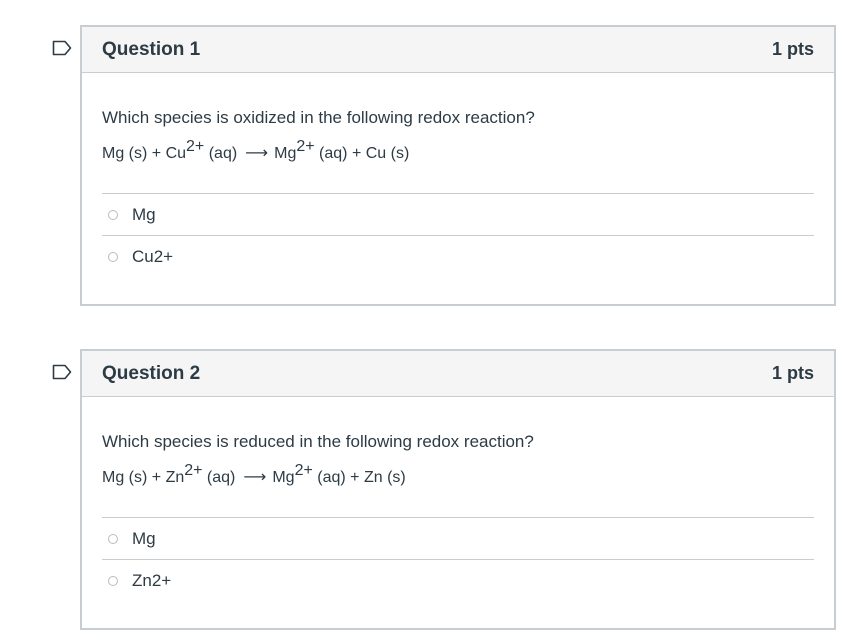 Image resolution: width=854 pixels, height=642 pixels. Describe the element at coordinates (152, 257) in the screenshot. I see `answer-label: Cu2+` at that location.